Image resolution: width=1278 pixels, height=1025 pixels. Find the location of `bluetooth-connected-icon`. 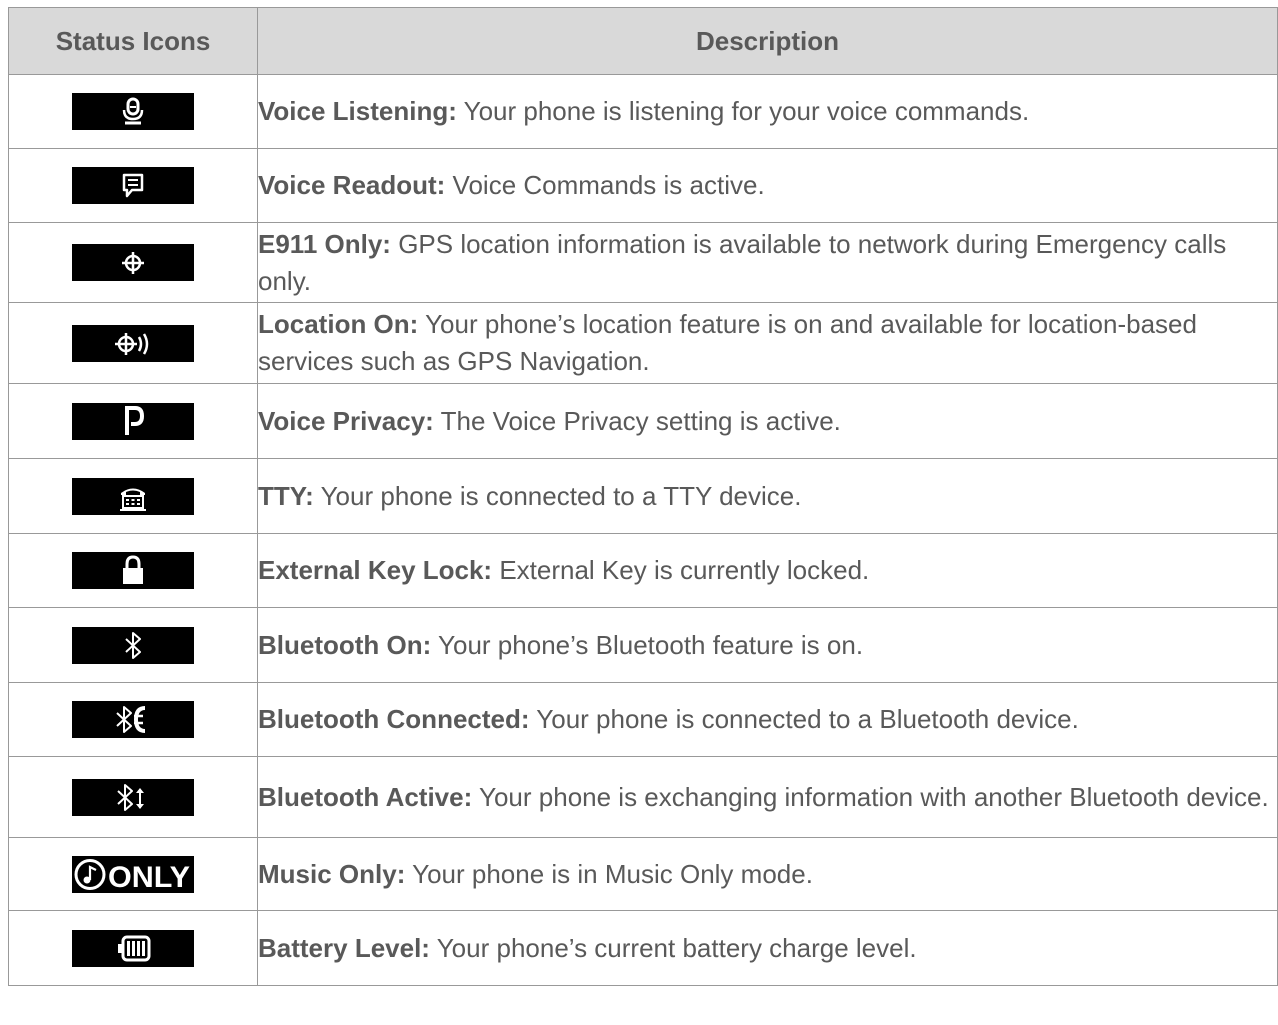

bluetooth-connected-icon is located at coordinates (133, 719).